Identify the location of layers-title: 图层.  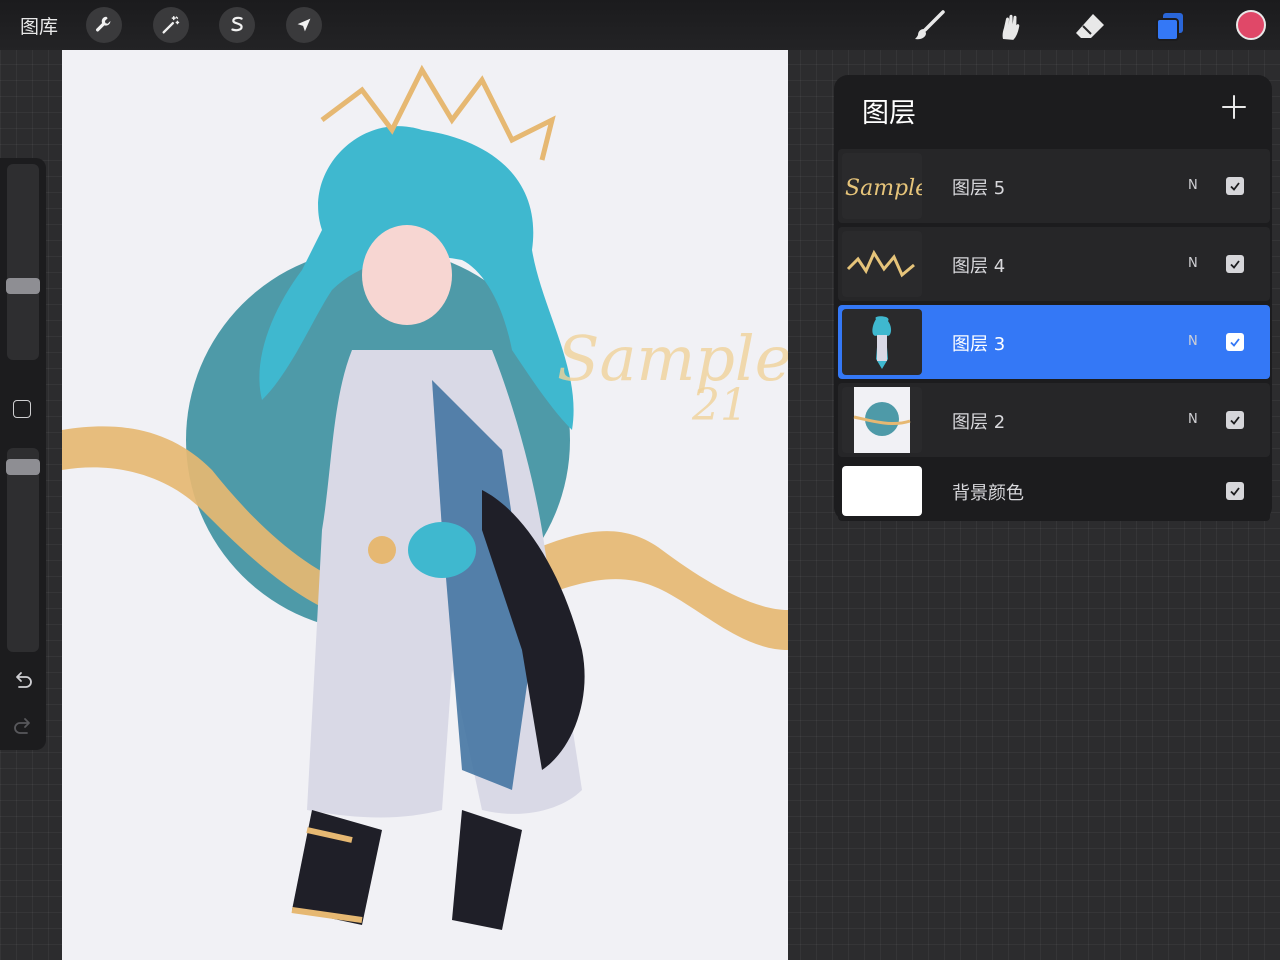
(889, 113).